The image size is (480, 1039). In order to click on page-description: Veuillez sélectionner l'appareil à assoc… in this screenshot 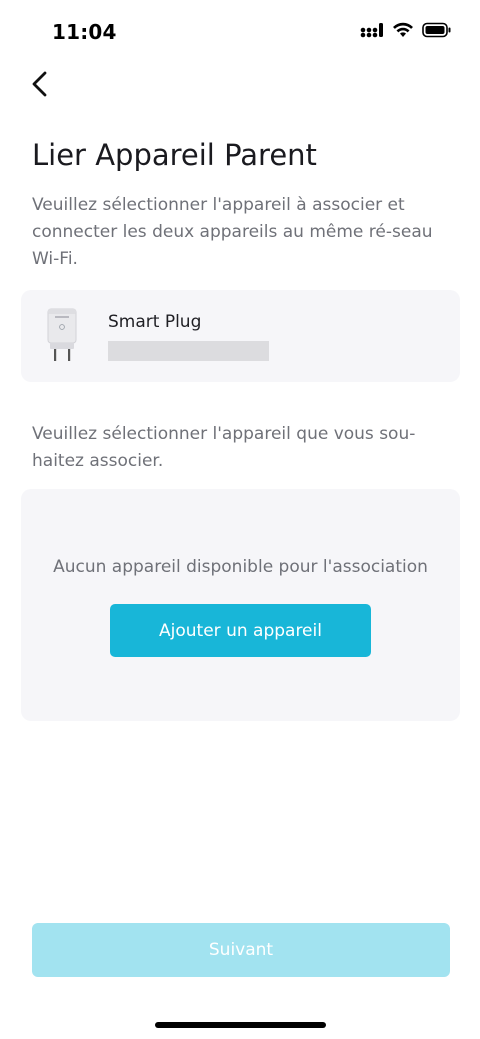, I will do `click(232, 232)`.